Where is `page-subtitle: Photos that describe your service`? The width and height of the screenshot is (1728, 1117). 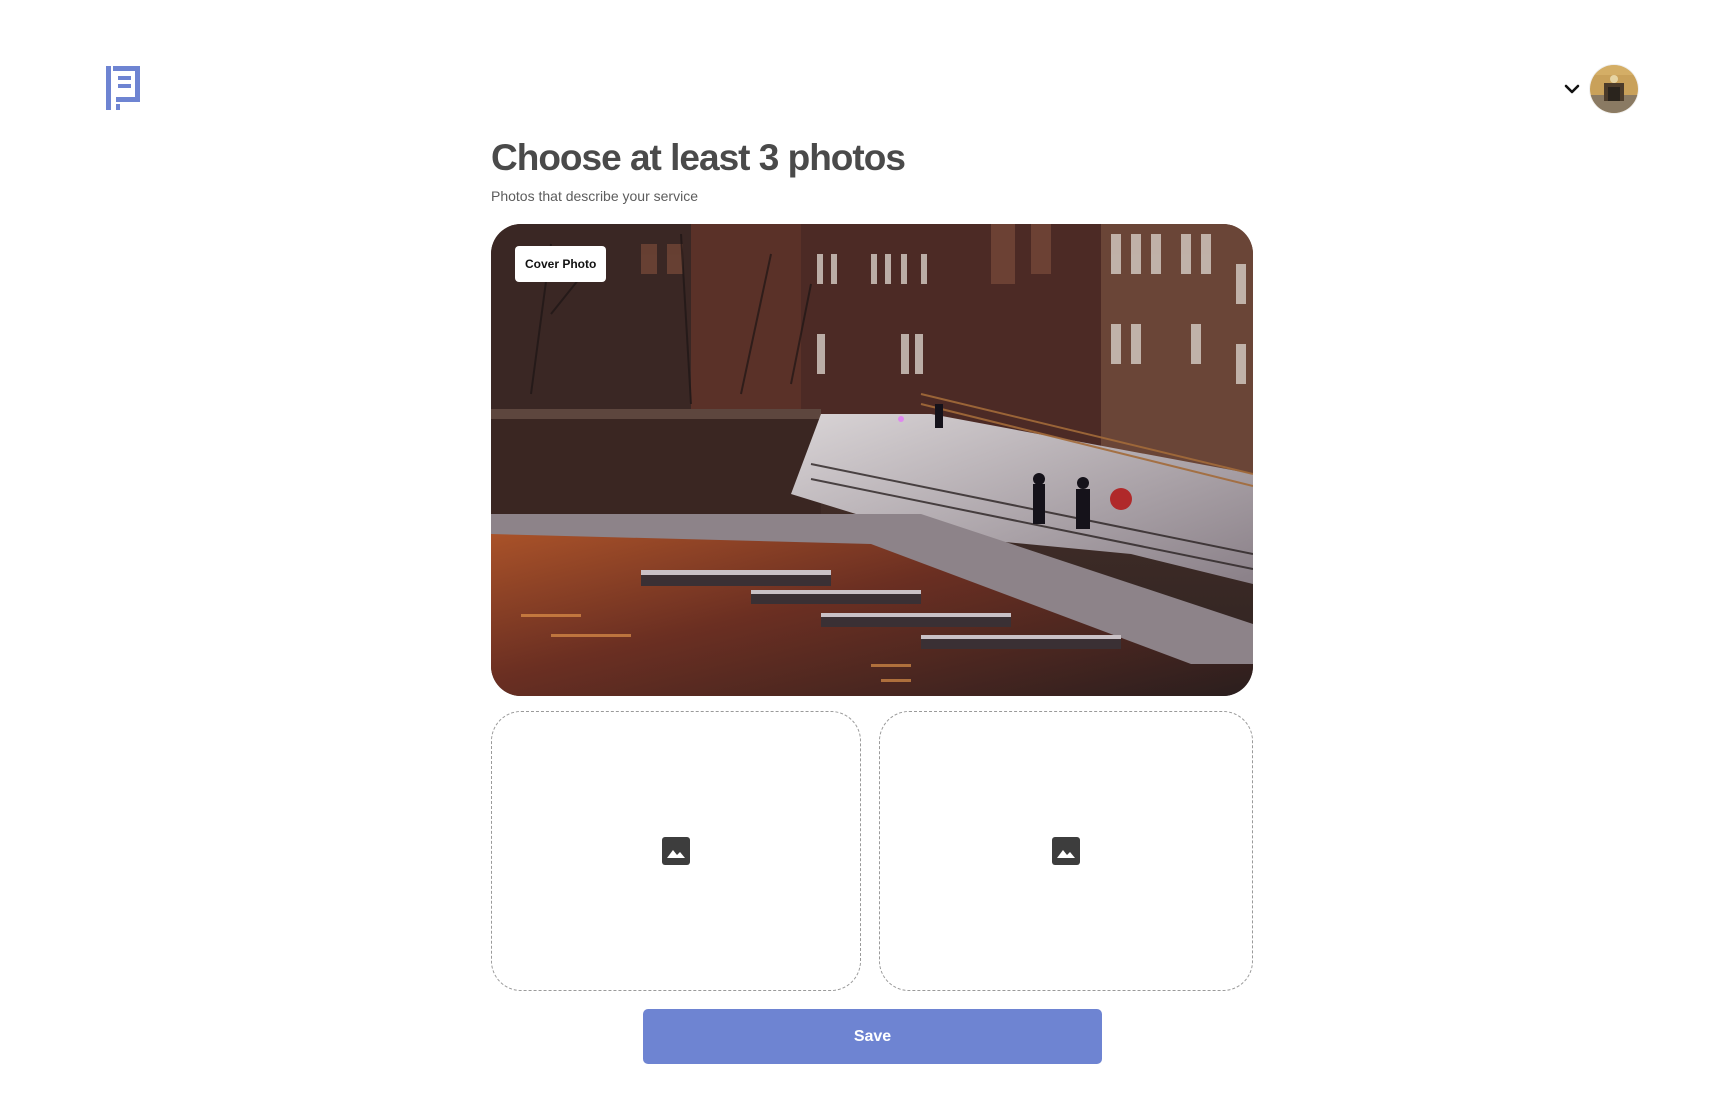
page-subtitle: Photos that describe your service is located at coordinates (594, 196).